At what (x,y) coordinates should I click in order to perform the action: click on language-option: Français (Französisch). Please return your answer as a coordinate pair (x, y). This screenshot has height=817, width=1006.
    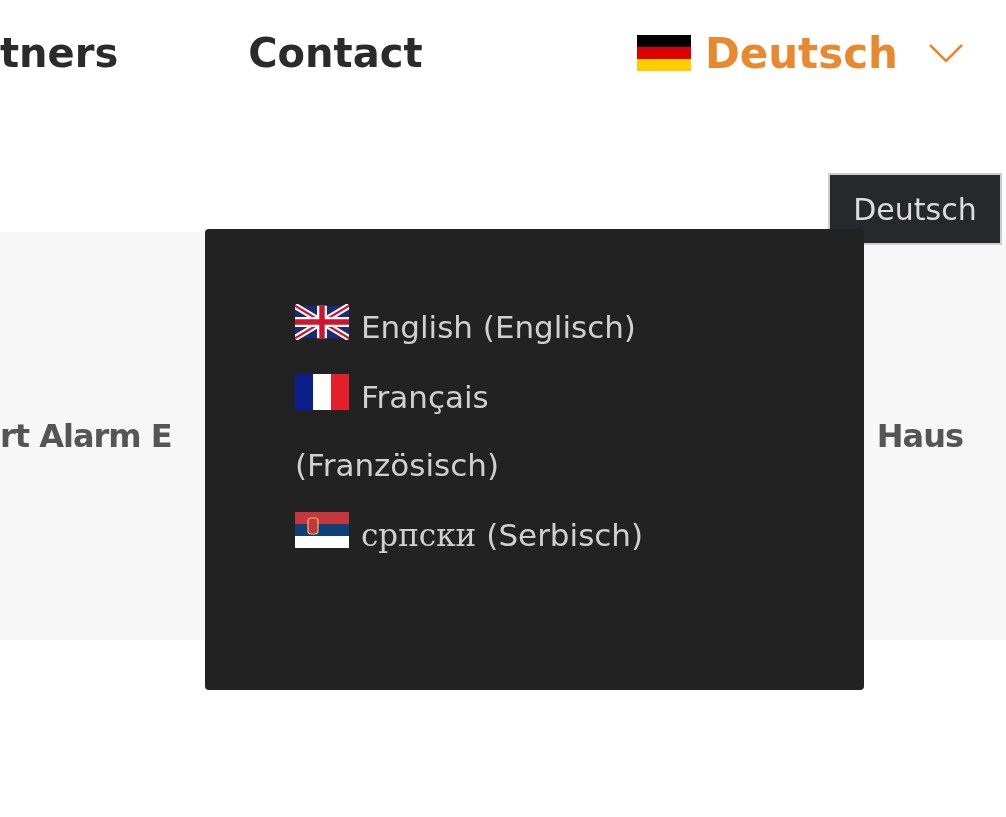
    Looking at the image, I should click on (495, 431).